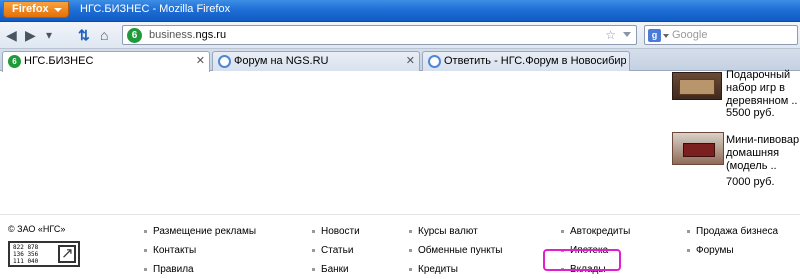 This screenshot has height=279, width=800. I want to click on footer-link-currency: Курсы валют, so click(455, 231).